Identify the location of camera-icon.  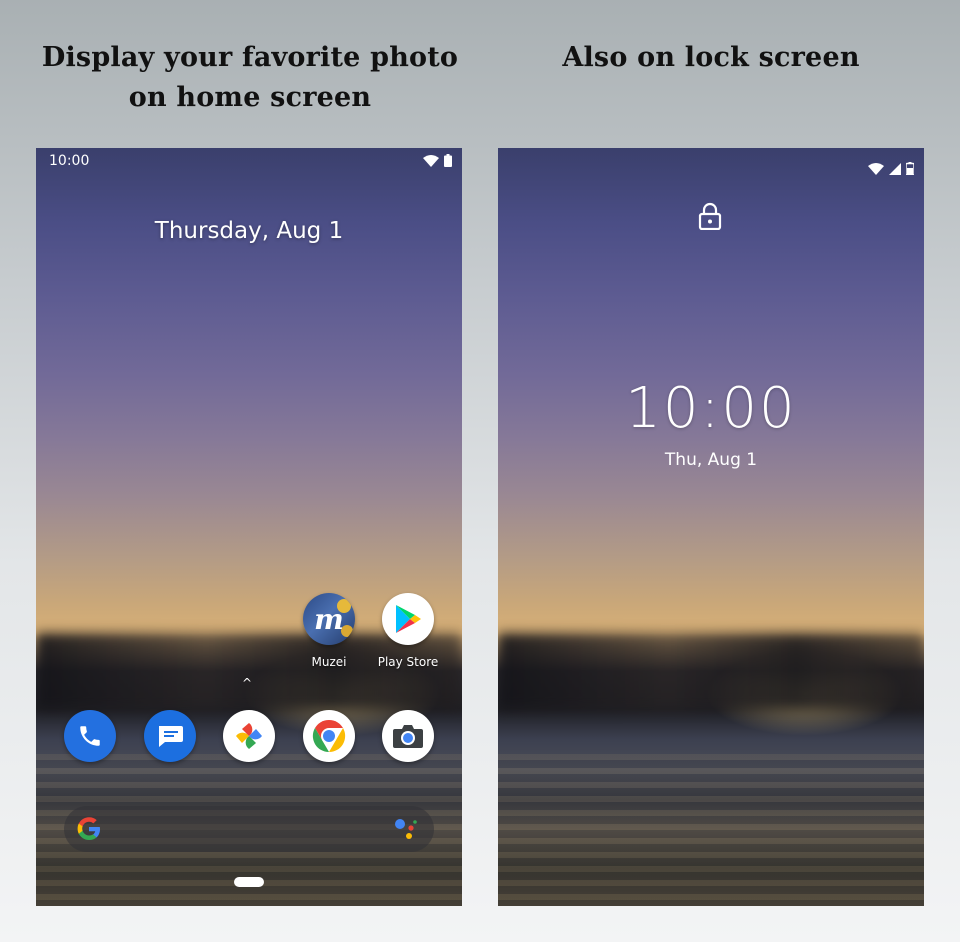
(408, 736).